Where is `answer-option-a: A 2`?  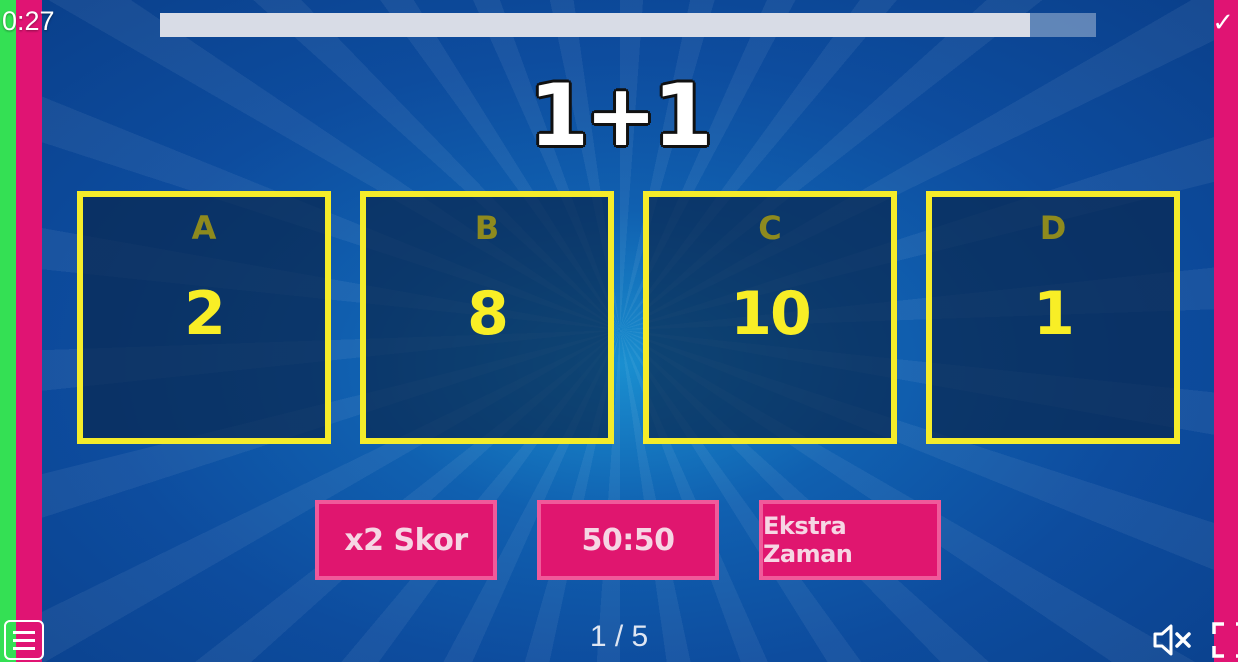
answer-option-a: A 2 is located at coordinates (204, 317).